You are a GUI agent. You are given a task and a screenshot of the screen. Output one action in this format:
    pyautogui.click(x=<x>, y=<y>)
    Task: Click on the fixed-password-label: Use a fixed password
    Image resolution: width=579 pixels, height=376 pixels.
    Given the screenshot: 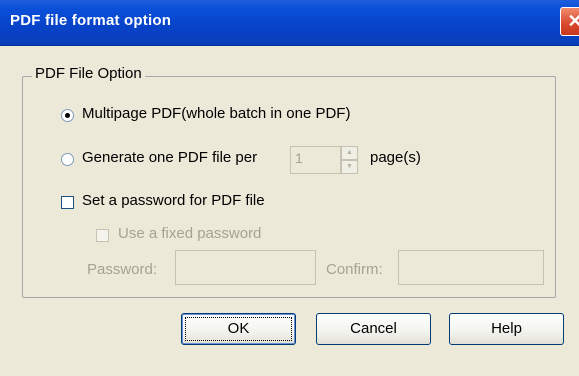 What is the action you would take?
    pyautogui.click(x=189, y=233)
    